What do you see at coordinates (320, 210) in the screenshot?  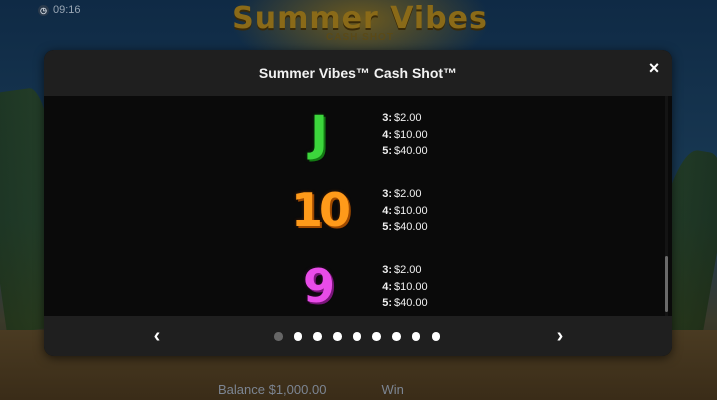 I see `number-10-symbol-icon: 10` at bounding box center [320, 210].